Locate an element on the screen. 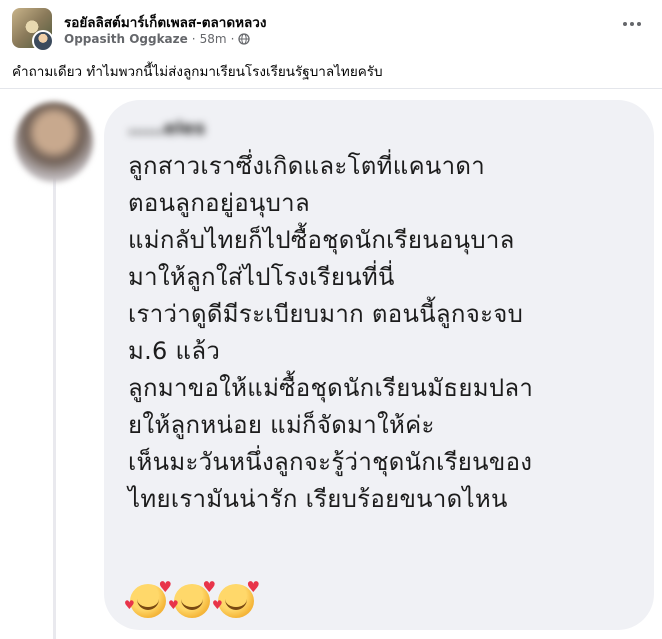 Image resolution: width=662 pixels, height=639 pixels. comment-line: ไทยเรามันน่ารัก เรียบร้อยขนาดไหน is located at coordinates (318, 499).